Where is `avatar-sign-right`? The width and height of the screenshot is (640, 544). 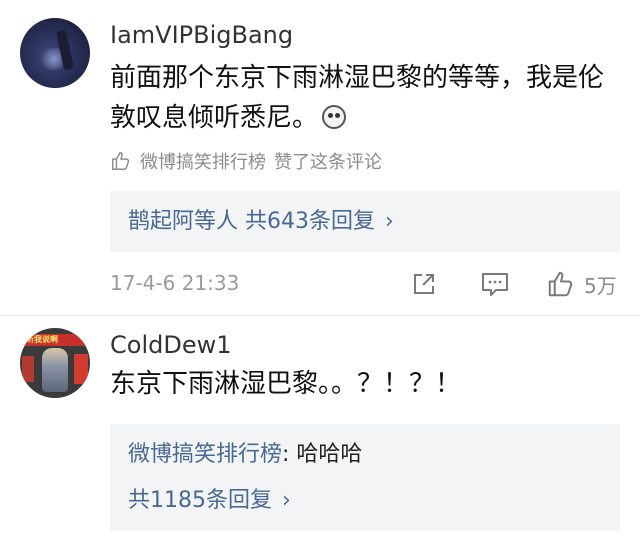 avatar-sign-right is located at coordinates (81, 369).